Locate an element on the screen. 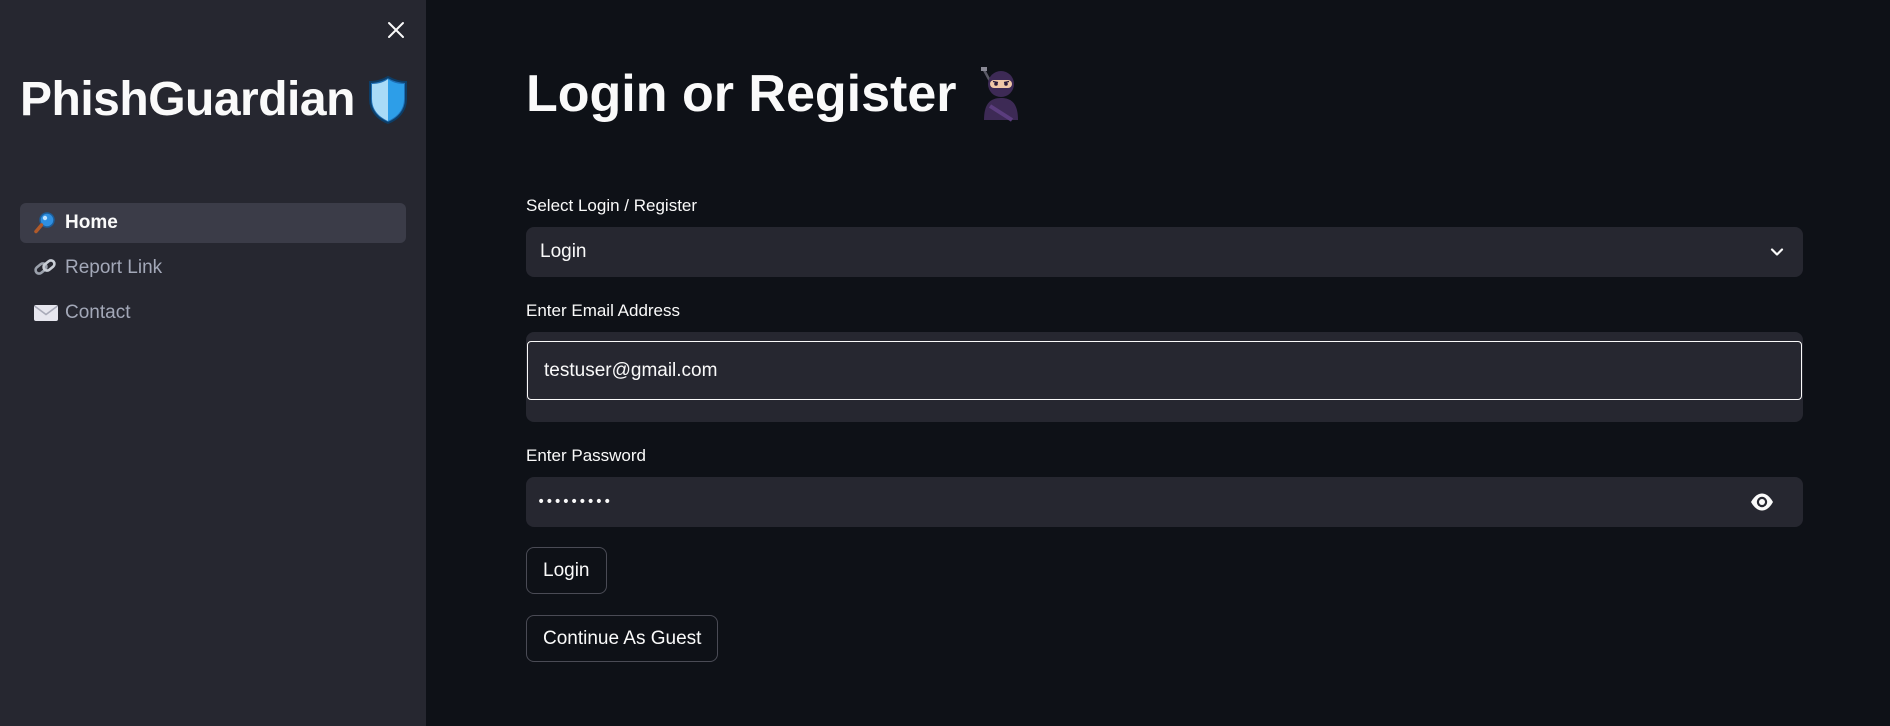 The width and height of the screenshot is (1890, 726). sidebar-nav: Home Report Link Contact is located at coordinates (213, 270).